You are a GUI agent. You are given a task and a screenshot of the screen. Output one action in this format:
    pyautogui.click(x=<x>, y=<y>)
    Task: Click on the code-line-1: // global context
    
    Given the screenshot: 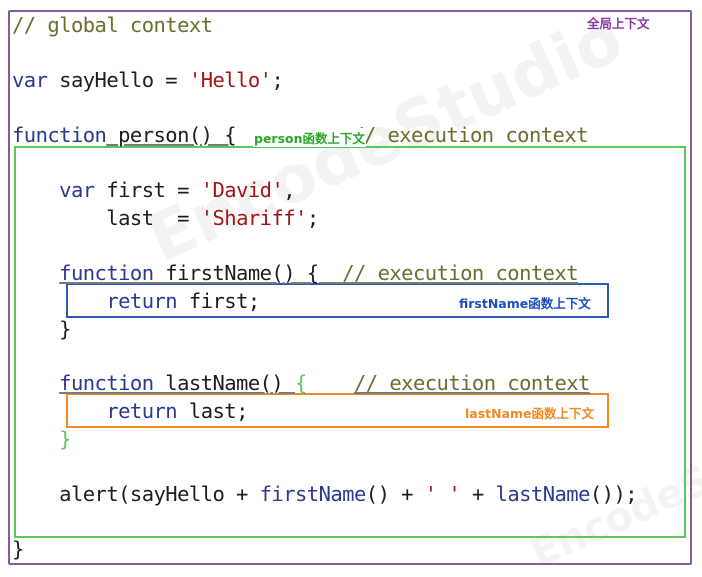 What is the action you would take?
    pyautogui.click(x=112, y=25)
    